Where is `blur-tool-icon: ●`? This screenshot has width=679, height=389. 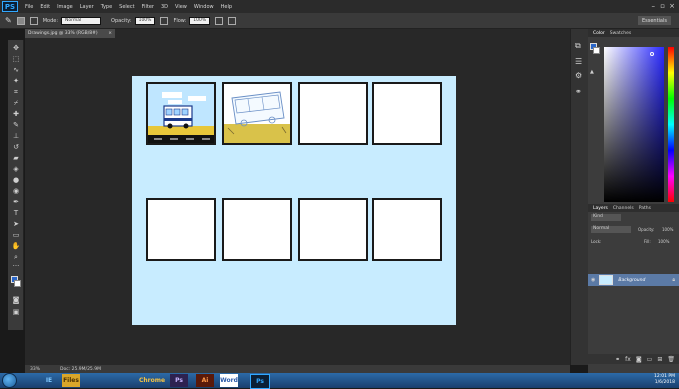 blur-tool-icon: ● is located at coordinates (16, 180).